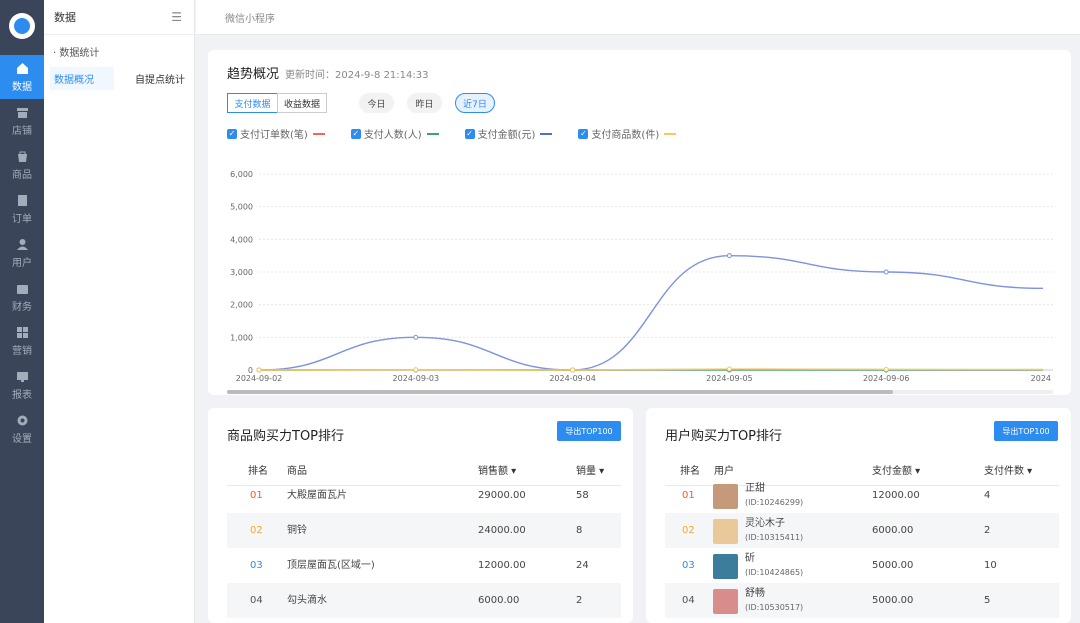  I want to click on tab-payment-data: 支付数据, so click(252, 103).